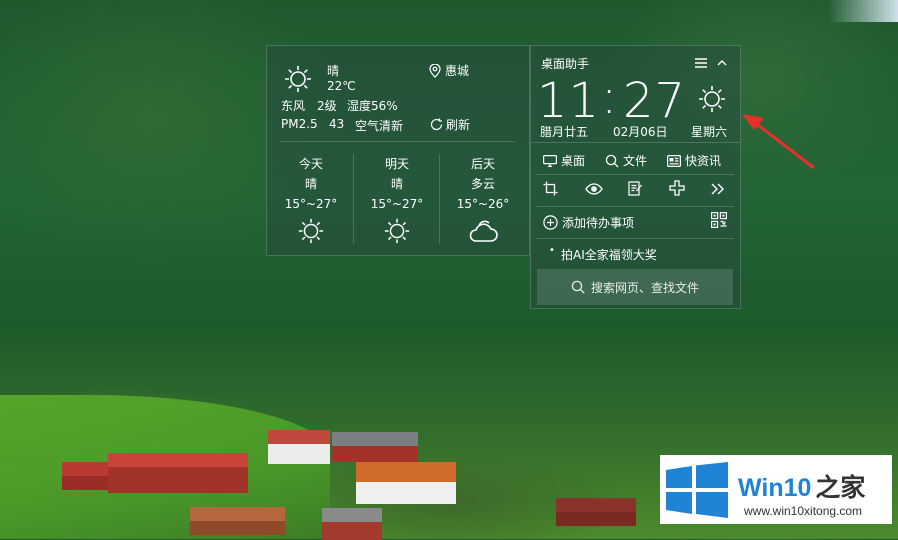 This screenshot has width=898, height=540. Describe the element at coordinates (483, 231) in the screenshot. I see `cloud-icon` at that location.